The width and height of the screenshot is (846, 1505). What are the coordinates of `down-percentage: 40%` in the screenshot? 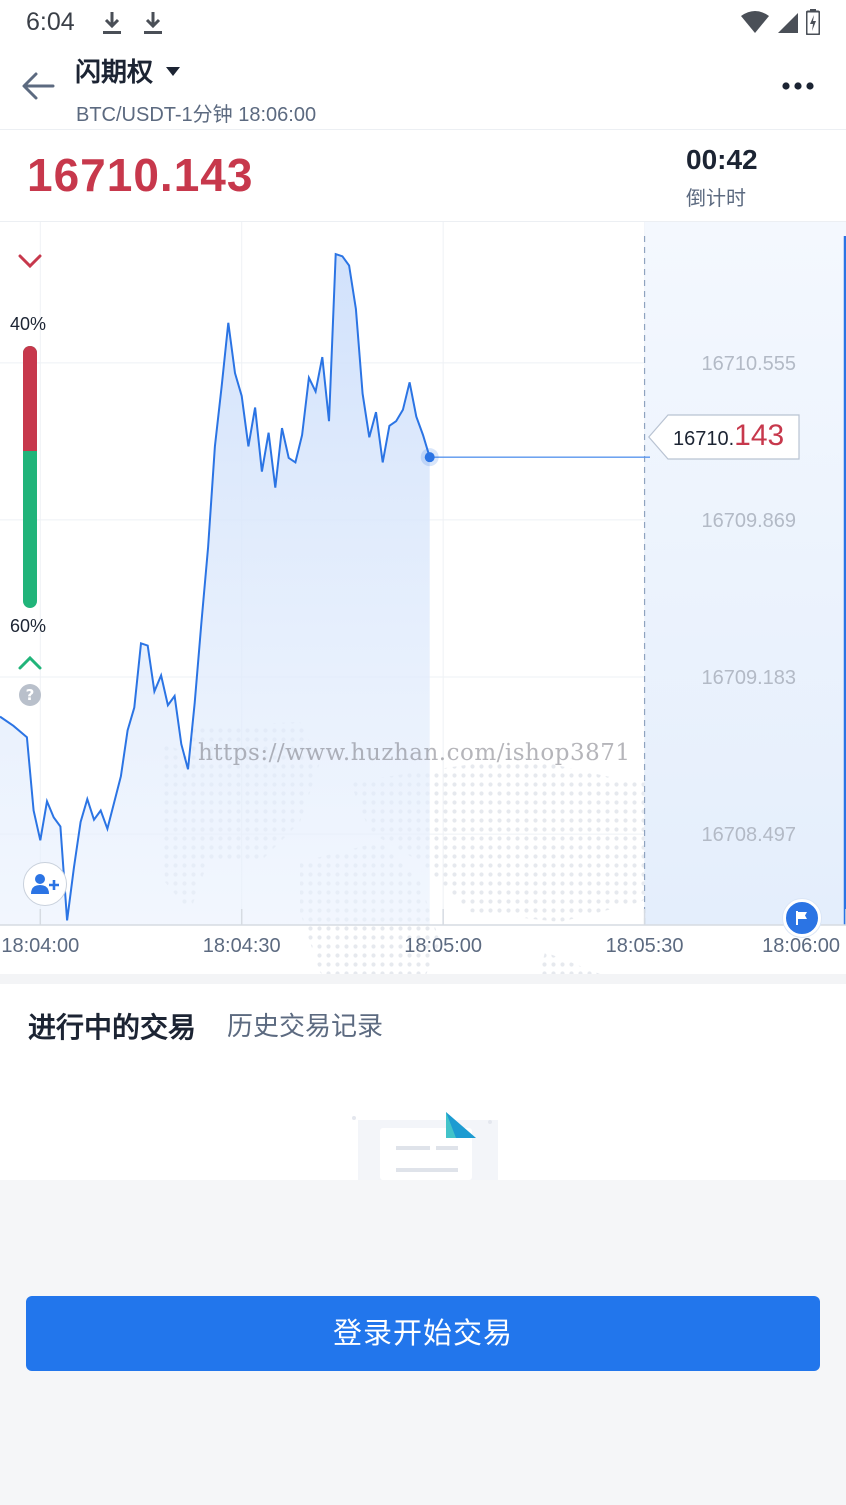 It's located at (28, 324).